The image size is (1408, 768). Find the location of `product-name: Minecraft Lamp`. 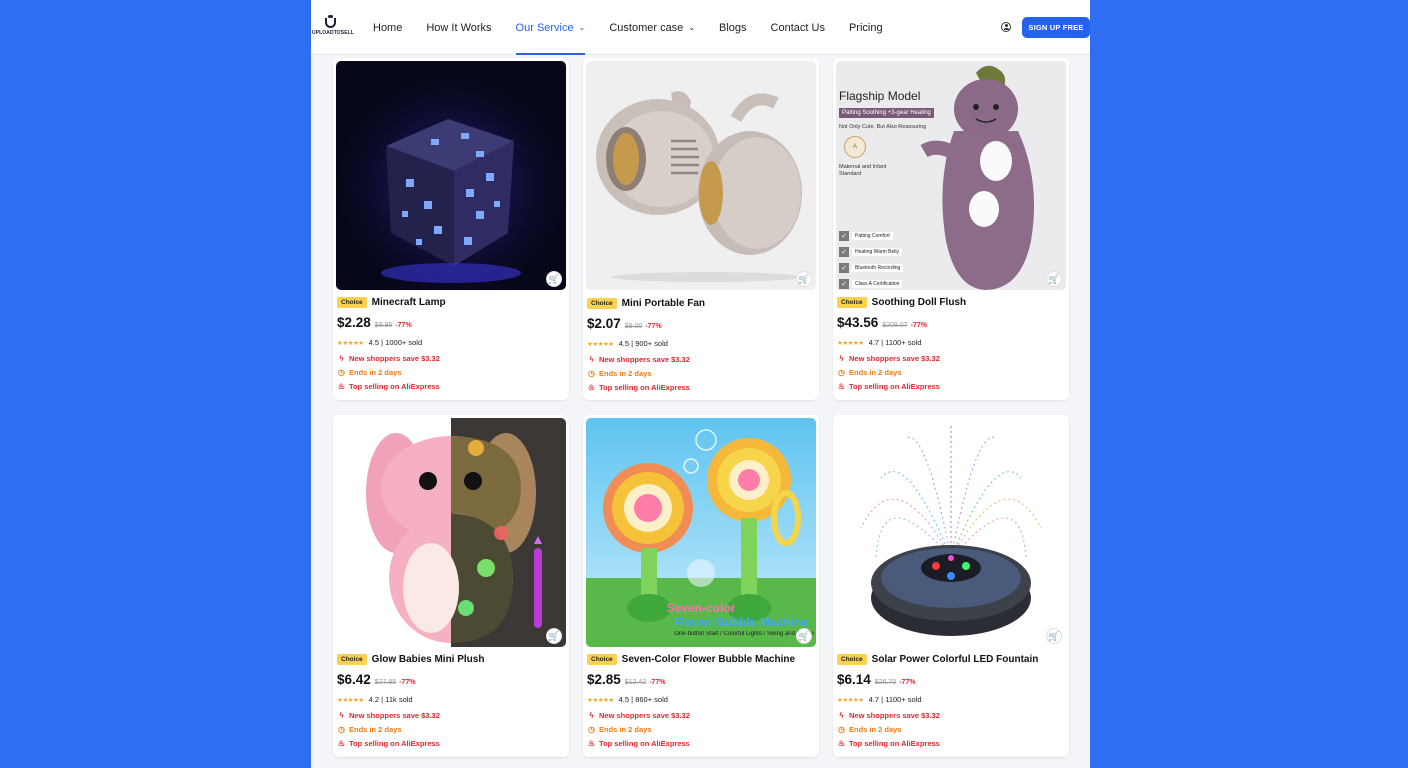

product-name: Minecraft Lamp is located at coordinates (409, 302).